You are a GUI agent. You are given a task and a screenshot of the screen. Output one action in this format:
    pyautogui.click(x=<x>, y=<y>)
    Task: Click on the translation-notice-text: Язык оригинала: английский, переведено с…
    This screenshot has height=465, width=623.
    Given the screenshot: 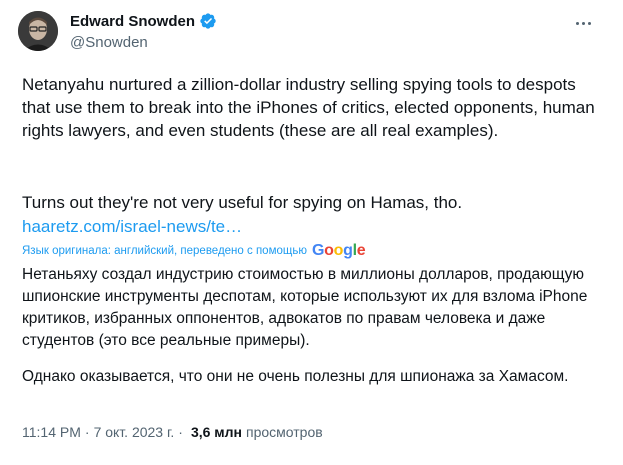 What is the action you would take?
    pyautogui.click(x=164, y=251)
    